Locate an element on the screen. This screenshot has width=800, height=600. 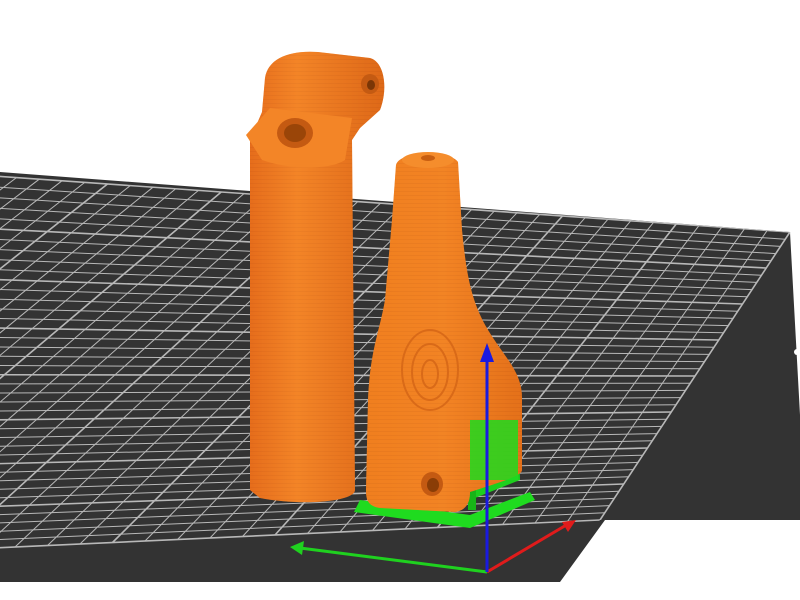
bed-edge-marker is located at coordinates (797, 352).